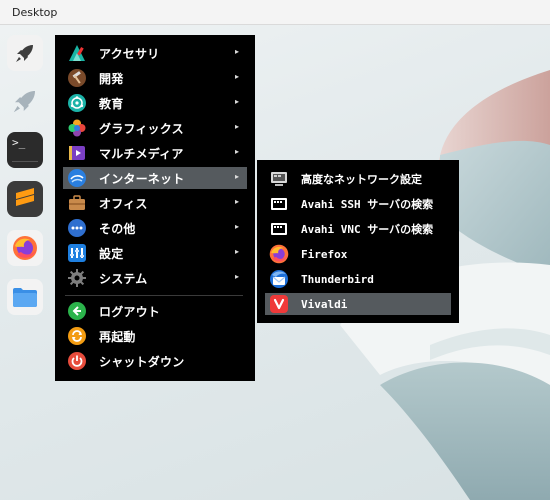  Describe the element at coordinates (324, 304) in the screenshot. I see `submenu-item-label: Vivaldi` at that location.